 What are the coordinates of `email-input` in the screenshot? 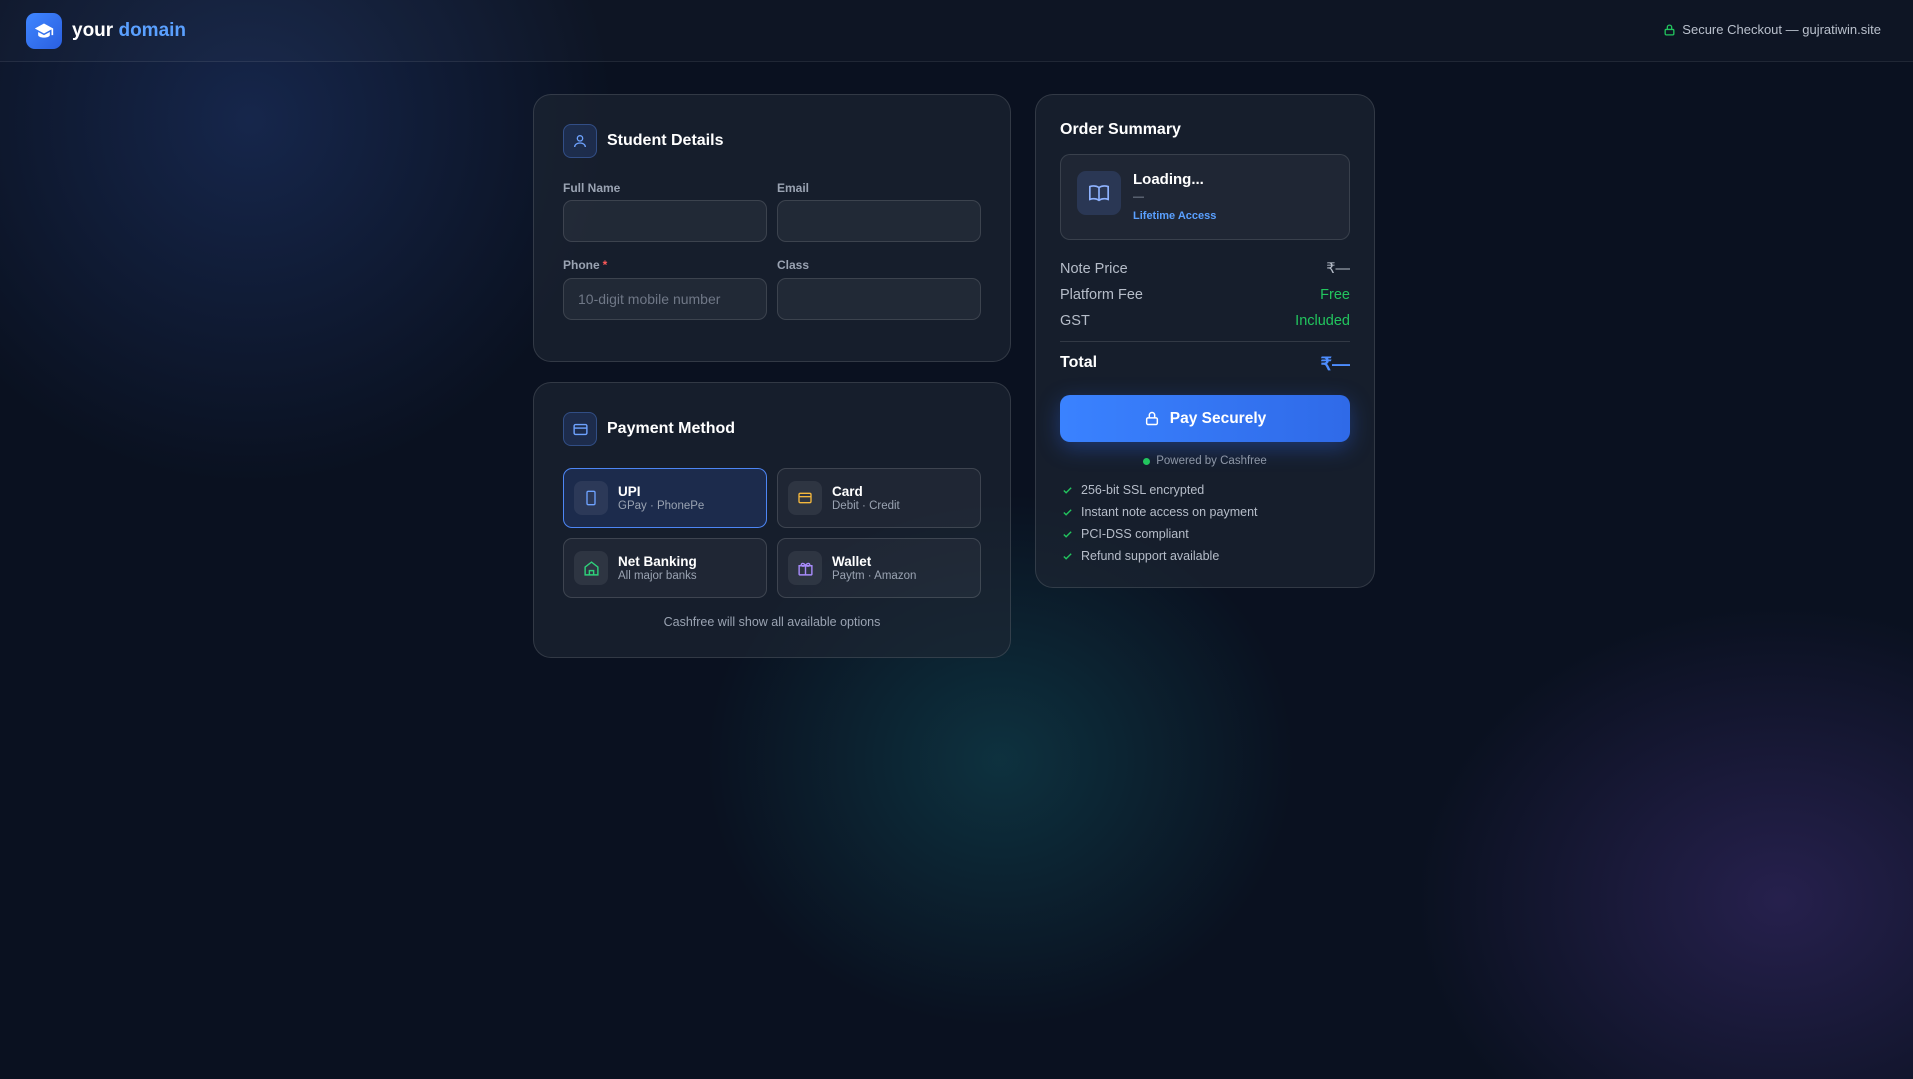 It's located at (879, 221).